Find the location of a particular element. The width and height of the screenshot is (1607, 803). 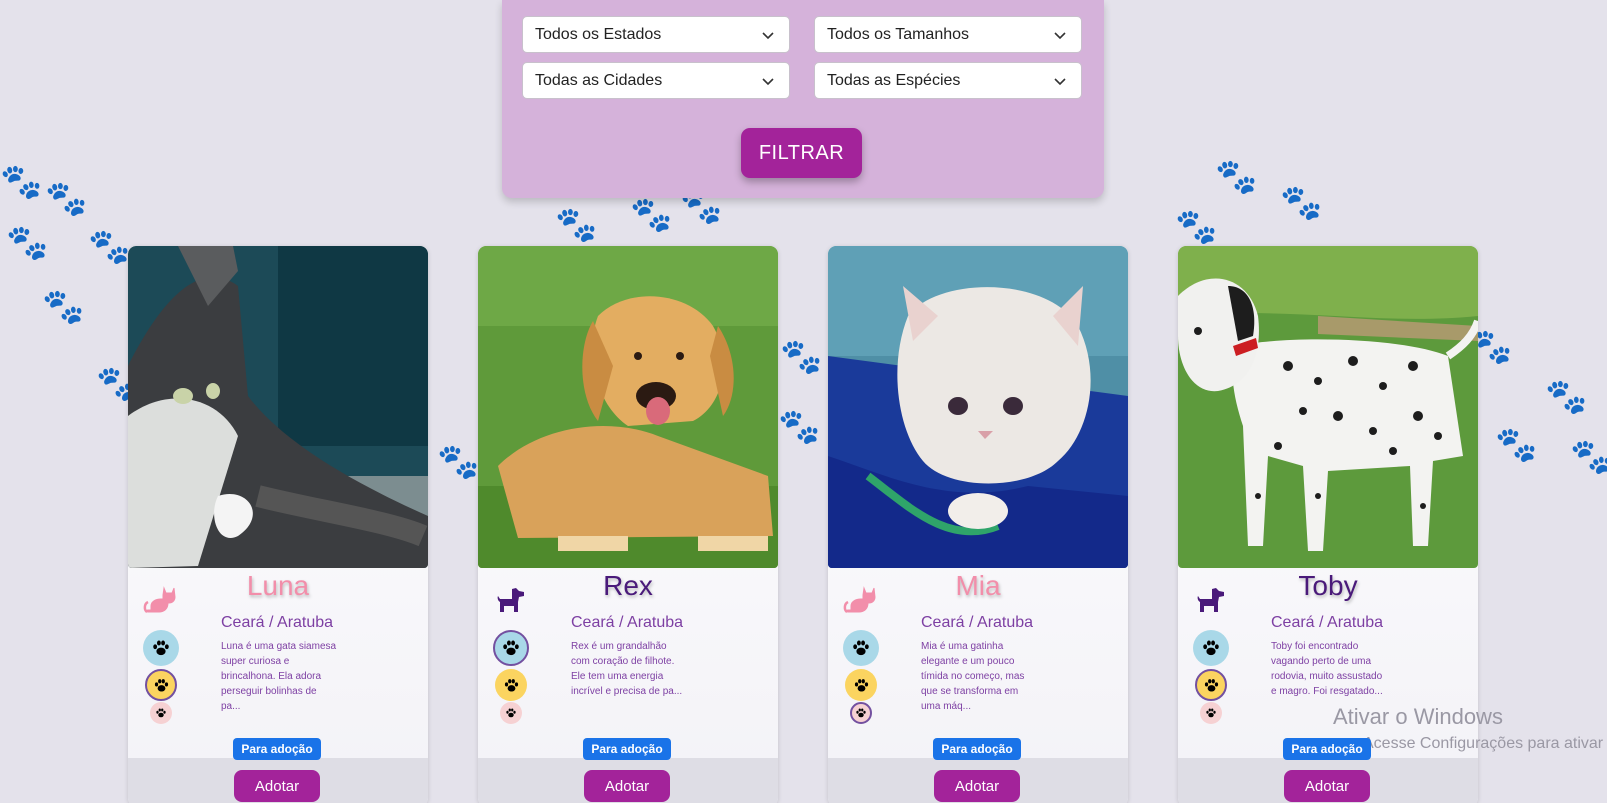

size-select-value: Todos os Tamanhos is located at coordinates (898, 34).